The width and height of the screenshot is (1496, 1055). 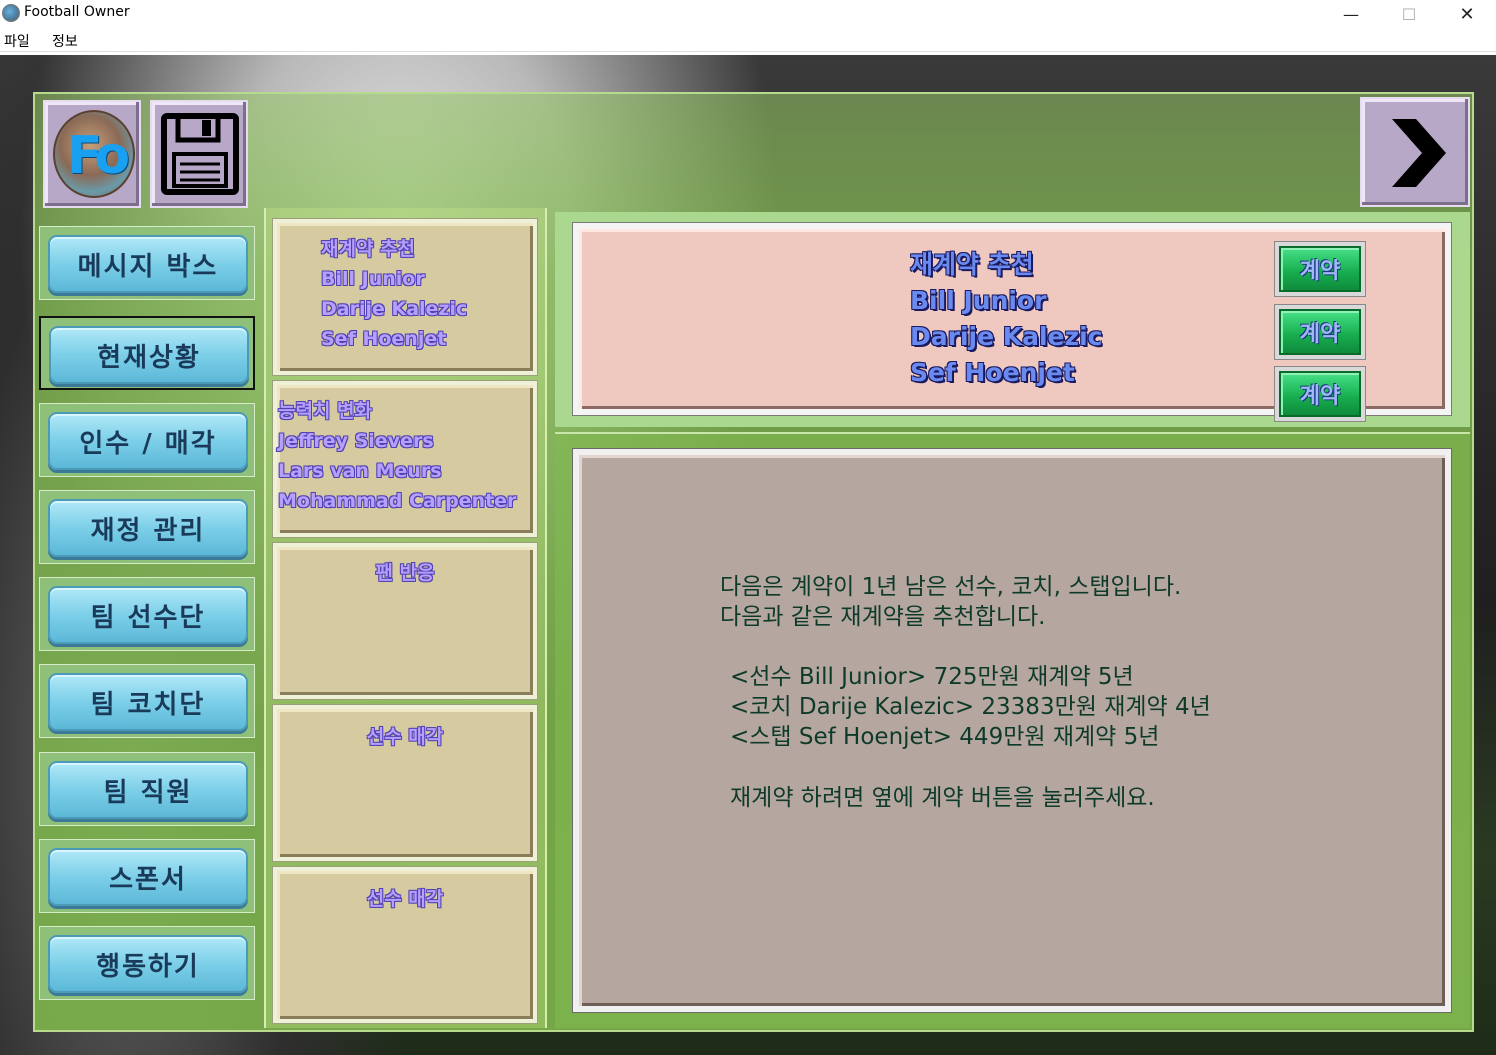 I want to click on card-title: 팬 반응, so click(x=405, y=573).